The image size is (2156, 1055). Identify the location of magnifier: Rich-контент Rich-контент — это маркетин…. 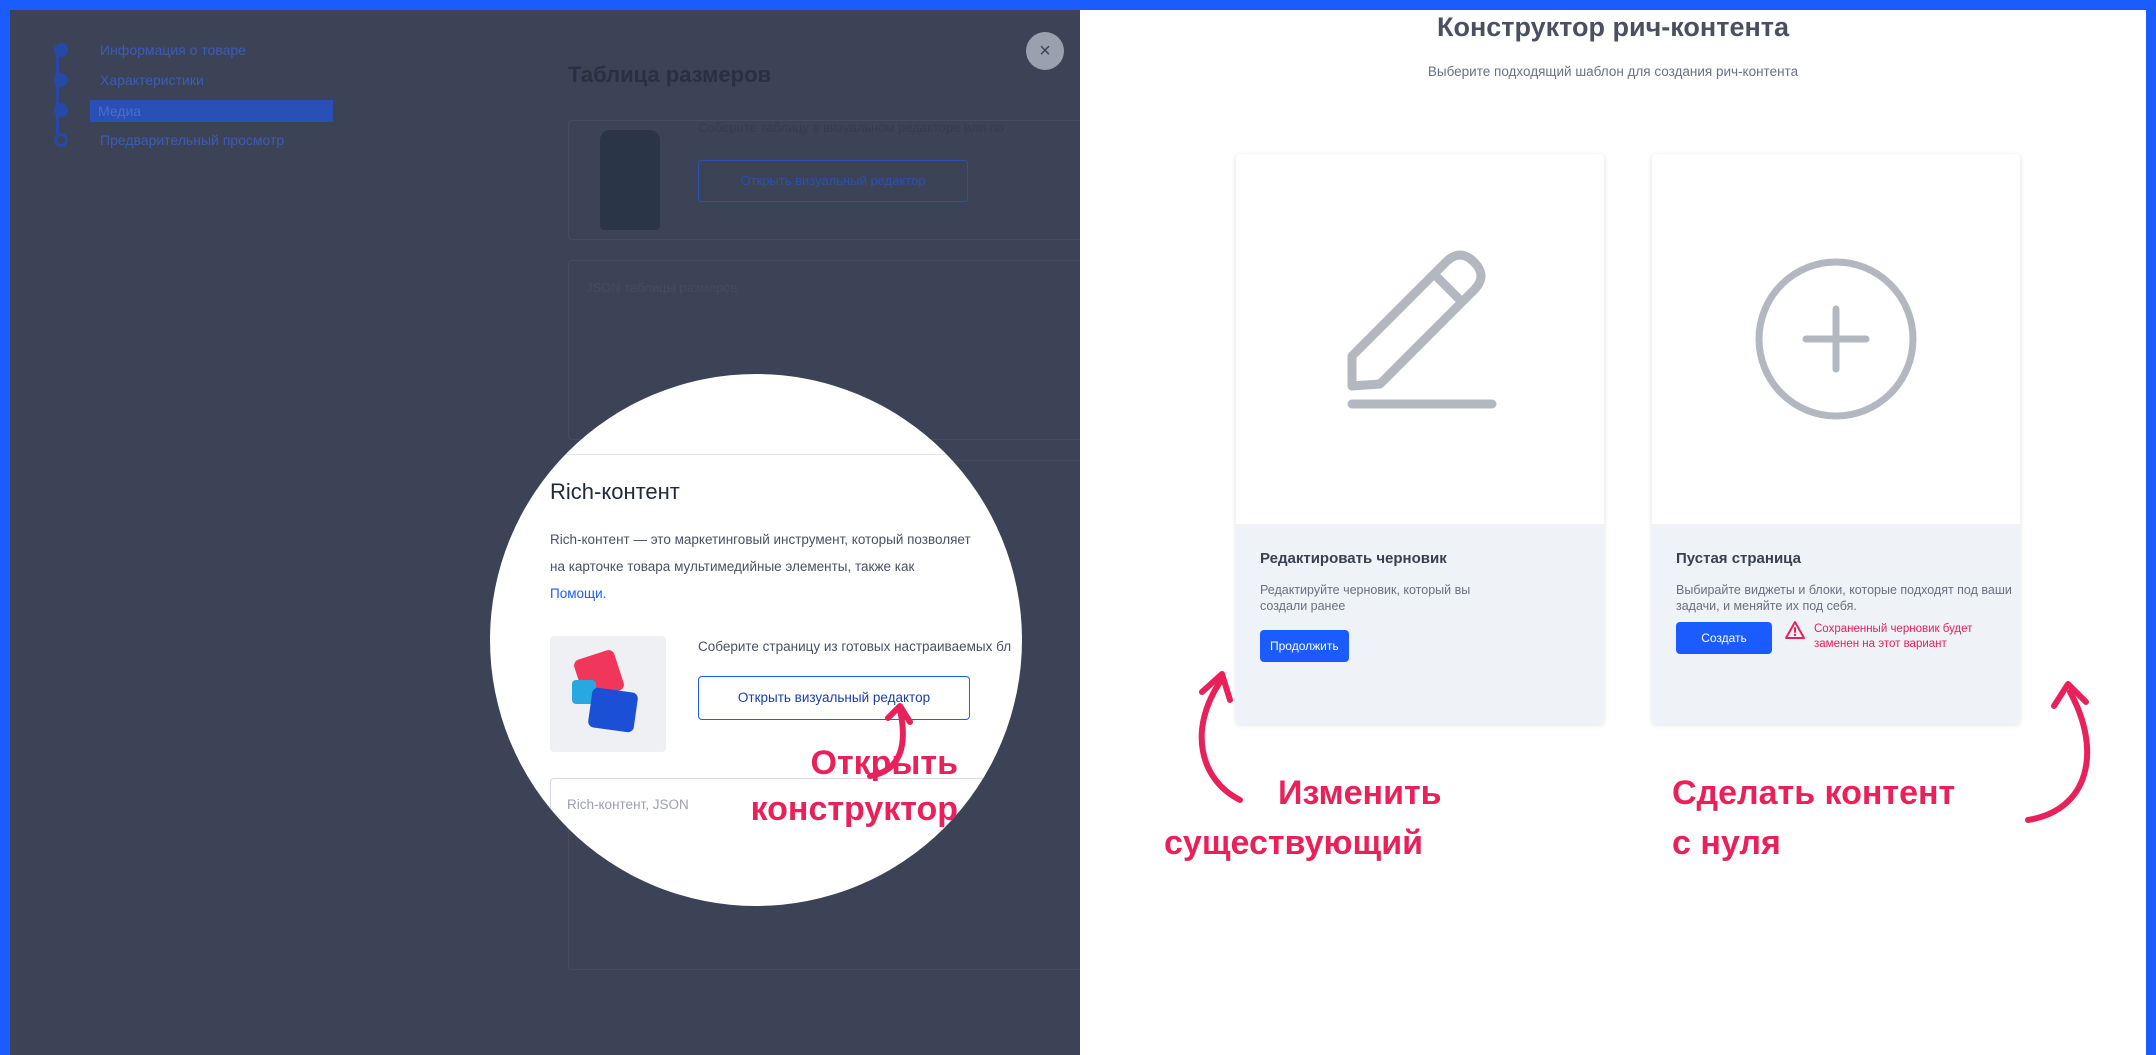
(756, 640).